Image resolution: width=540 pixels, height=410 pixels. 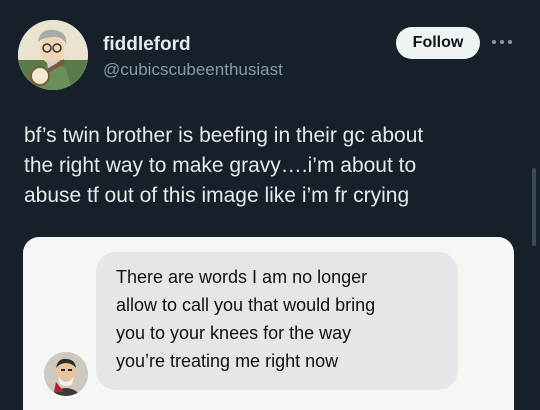 I want to click on sender-avatar, so click(x=66, y=374).